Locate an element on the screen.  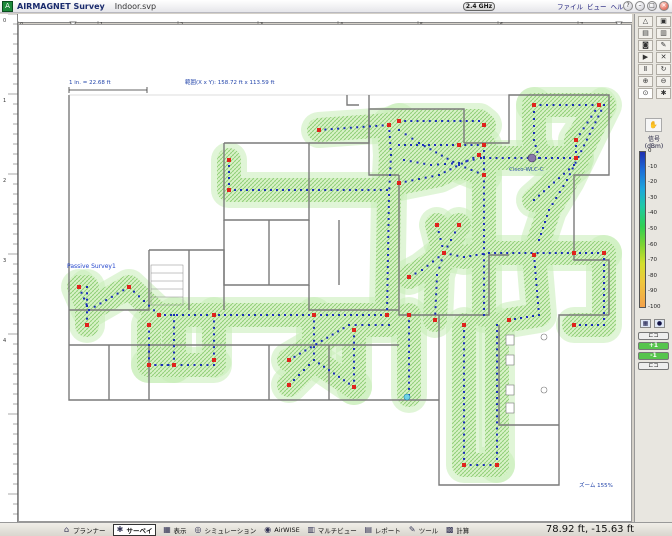
camera-icon: ◙ is located at coordinates (645, 45).